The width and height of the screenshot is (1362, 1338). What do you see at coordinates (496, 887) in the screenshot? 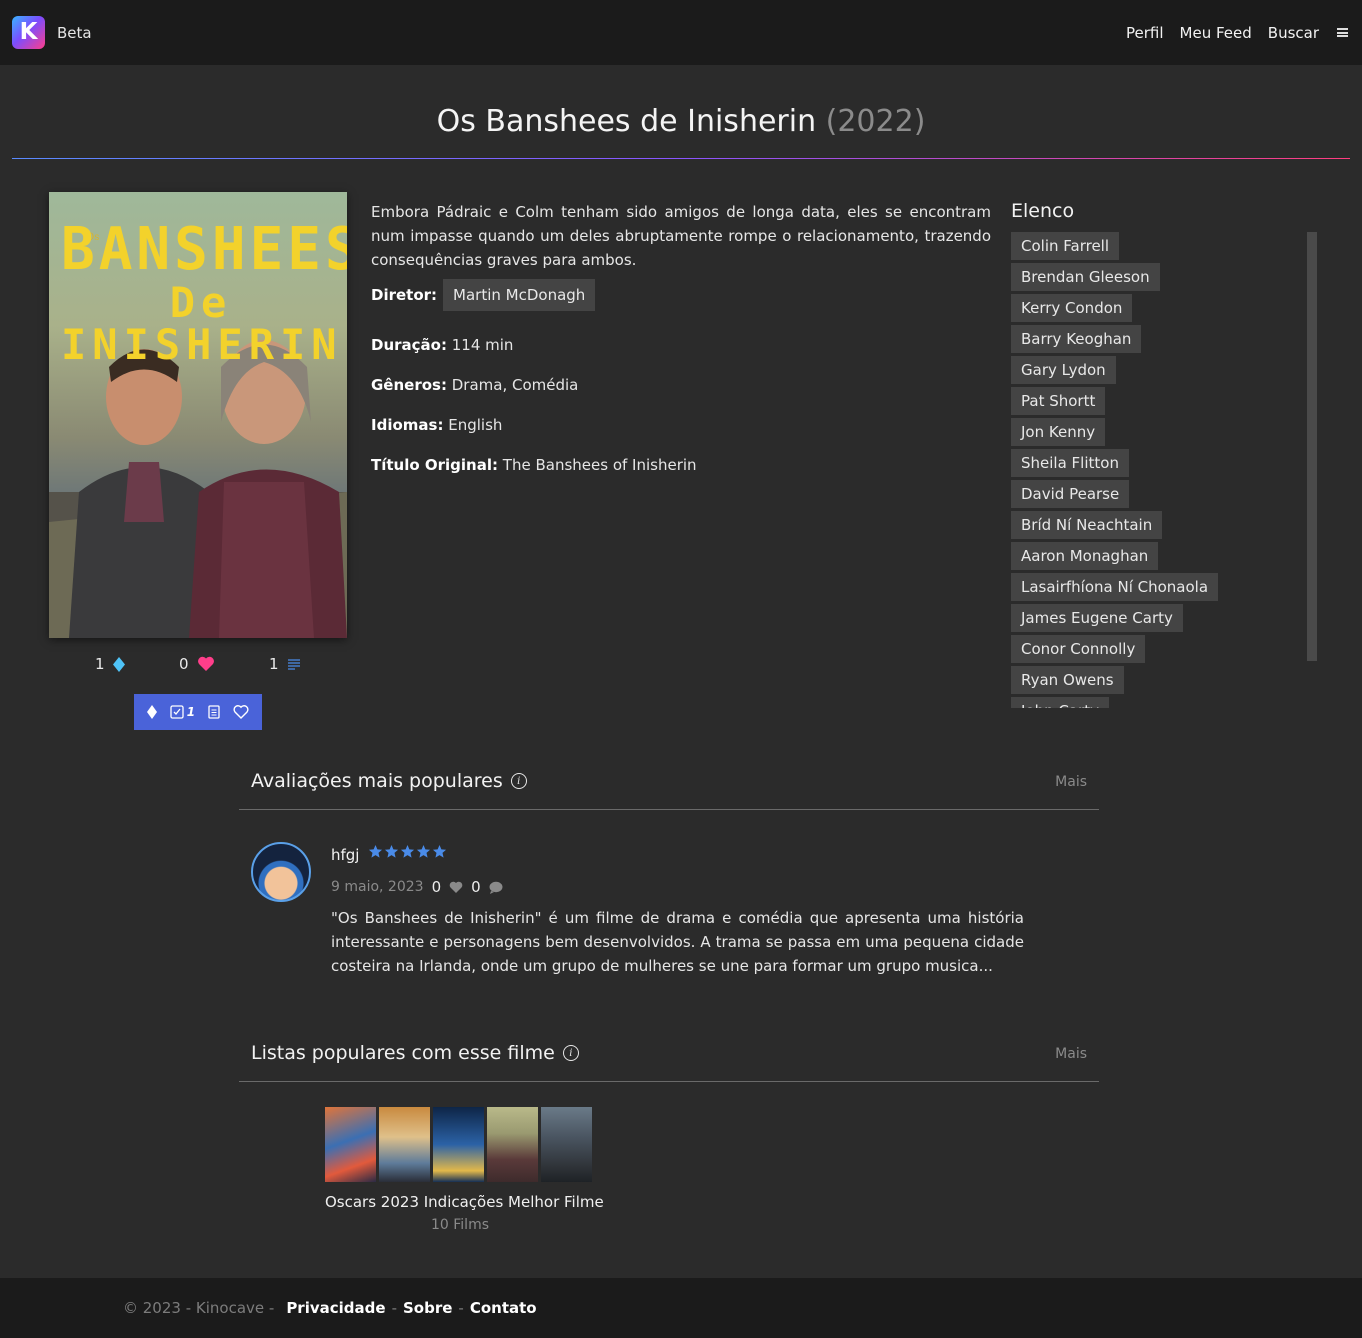
I see `comment-icon` at bounding box center [496, 887].